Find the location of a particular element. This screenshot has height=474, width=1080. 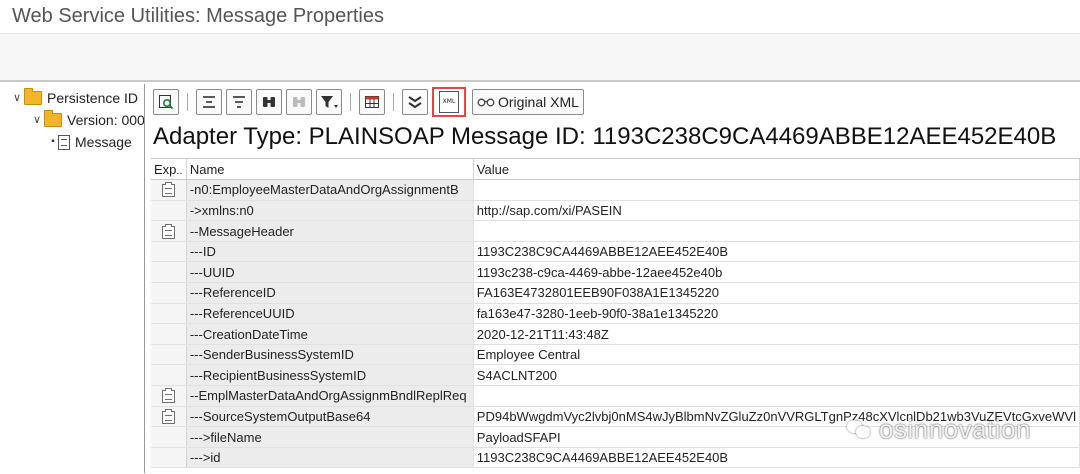

name-cell: ---ReferenceID is located at coordinates (330, 293).